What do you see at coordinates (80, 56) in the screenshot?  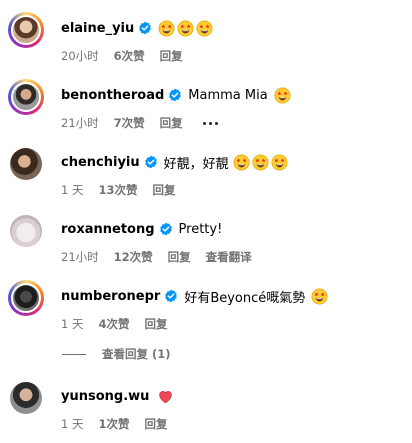 I see `comment-time: 20小时` at bounding box center [80, 56].